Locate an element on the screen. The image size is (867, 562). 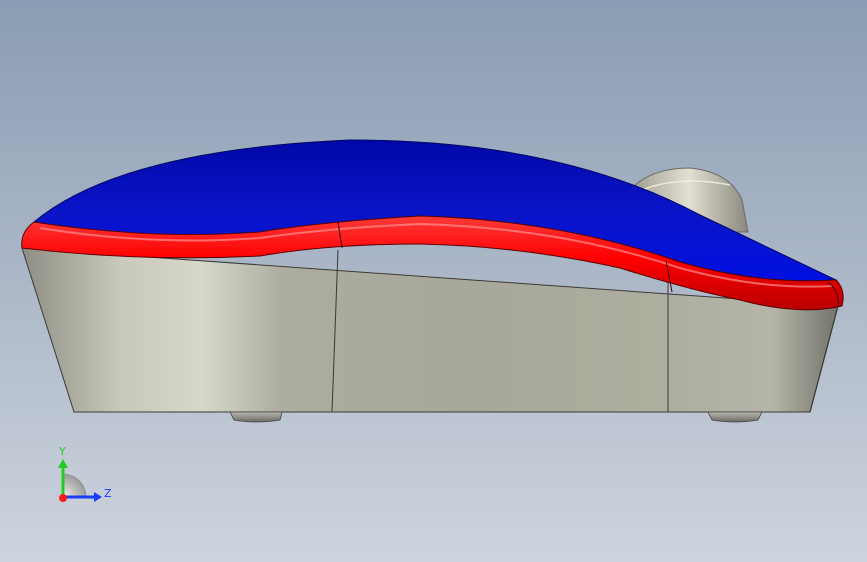
x-axis-dot-icon is located at coordinates (63, 498).